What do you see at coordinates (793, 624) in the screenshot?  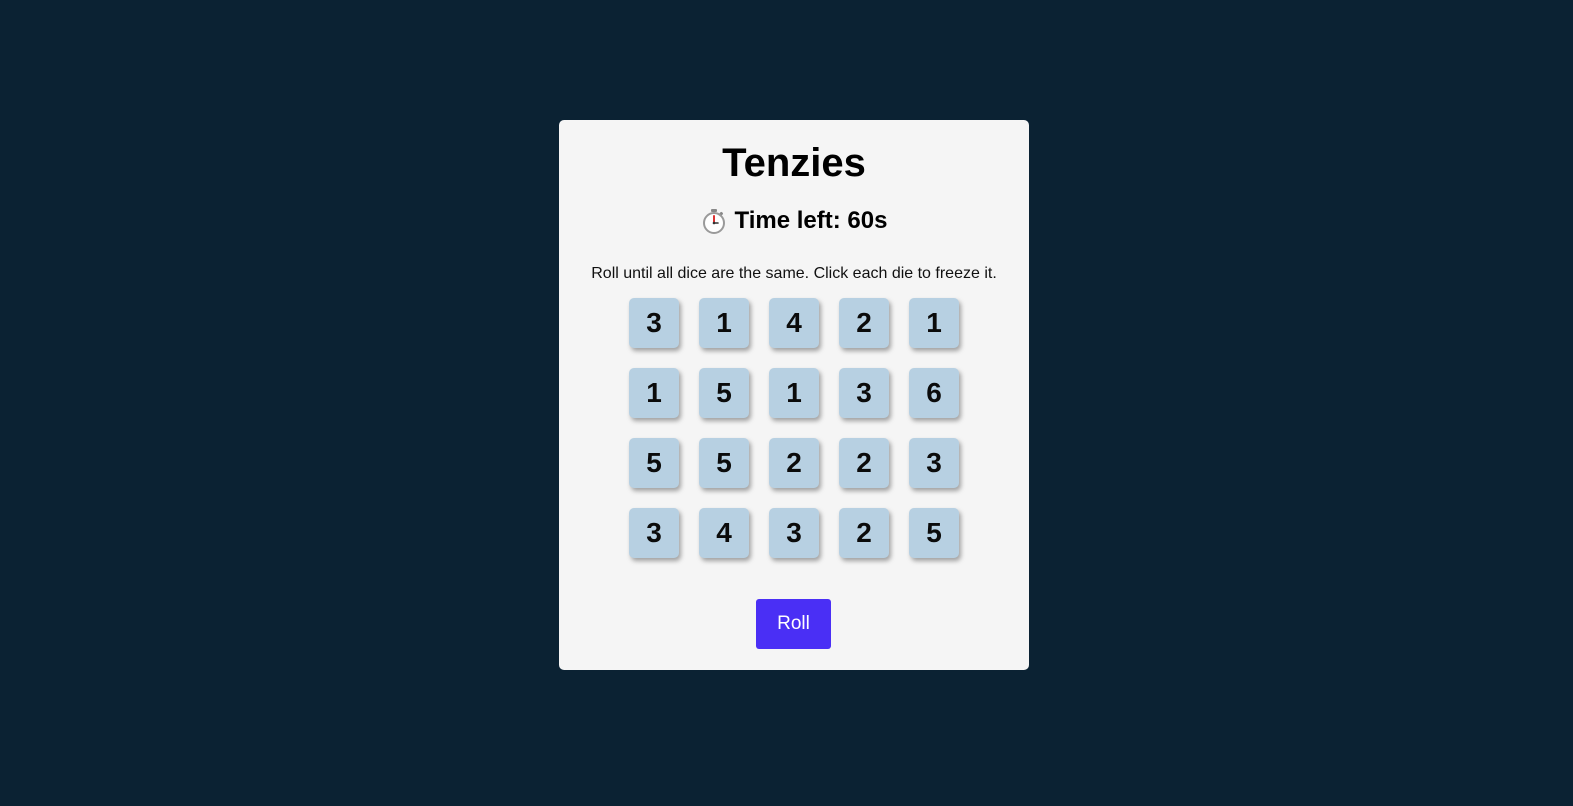 I see `roll-button: Roll` at bounding box center [793, 624].